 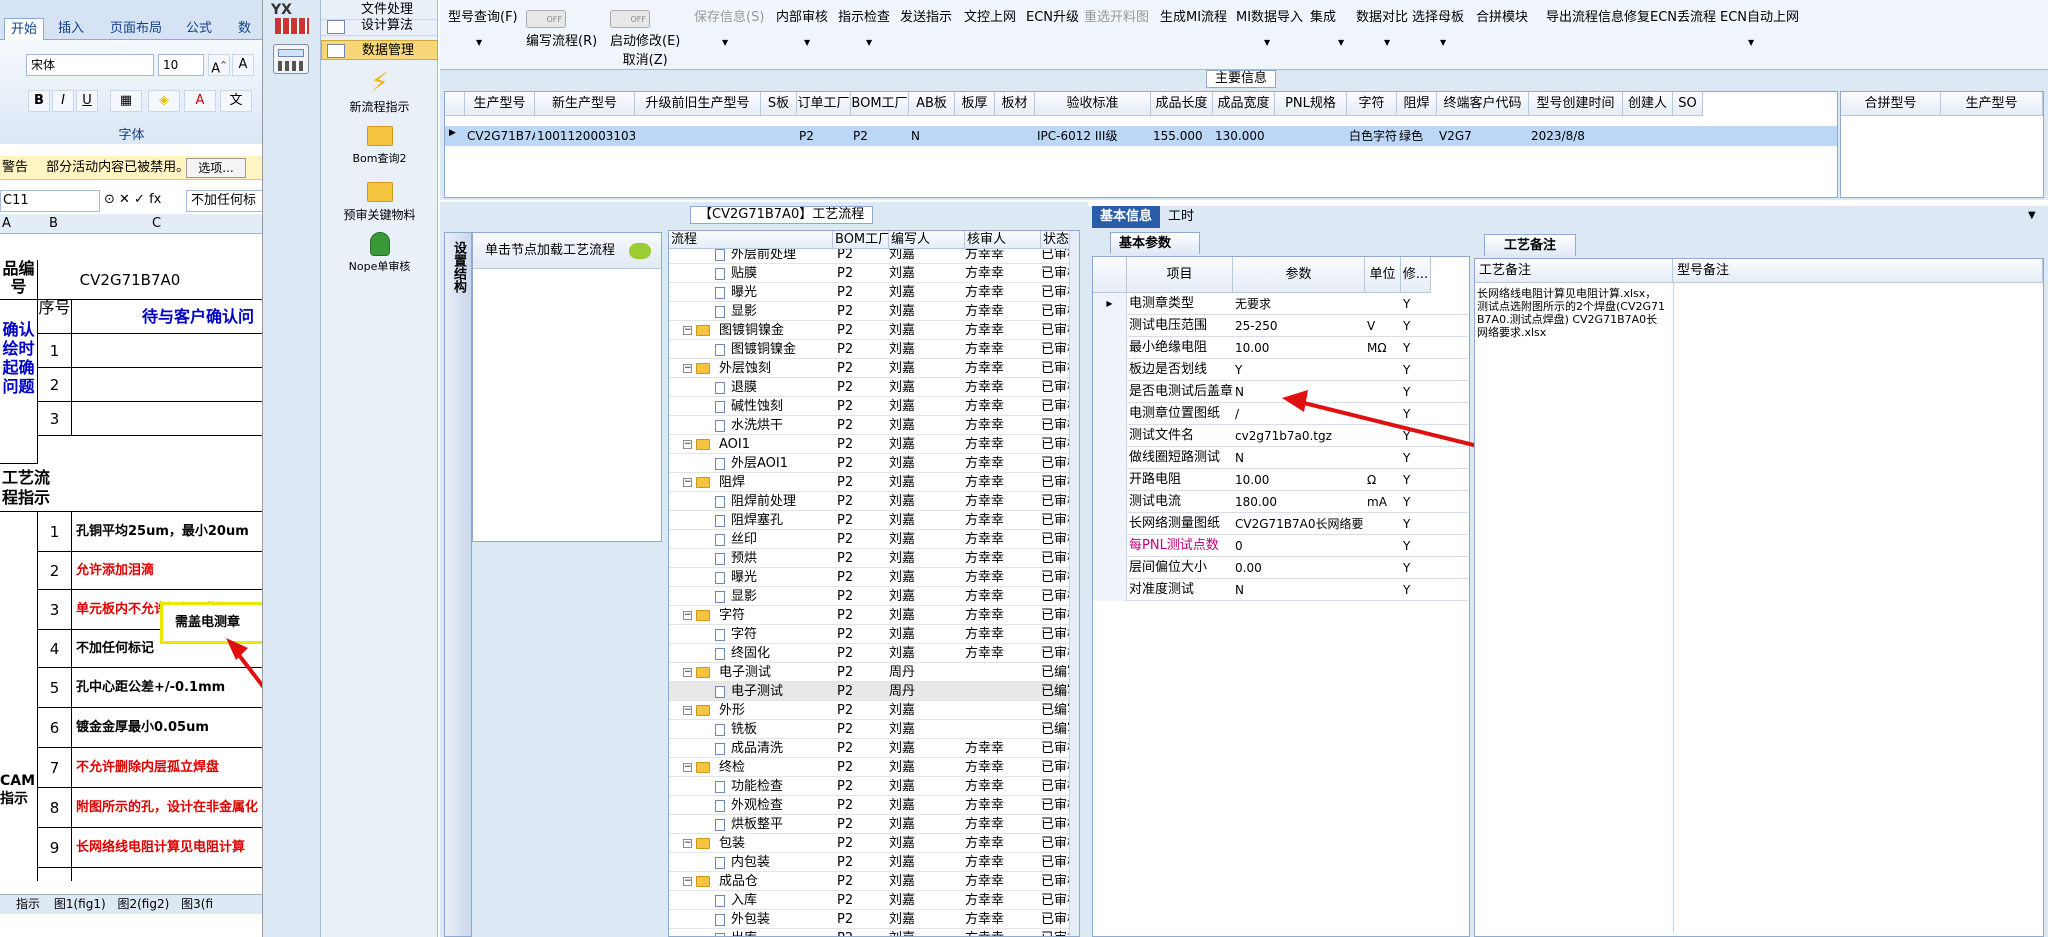 I want to click on main-info-col-header: 终端客户代码, so click(x=1483, y=104).